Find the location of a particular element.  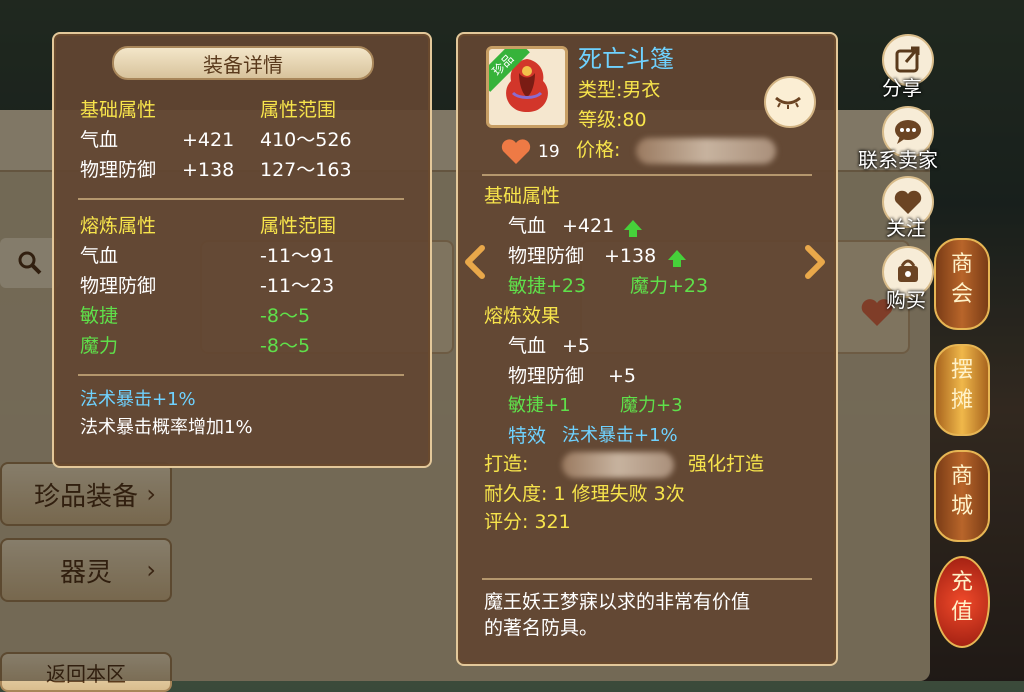

lantern-recharge: 充值 is located at coordinates (962, 602).